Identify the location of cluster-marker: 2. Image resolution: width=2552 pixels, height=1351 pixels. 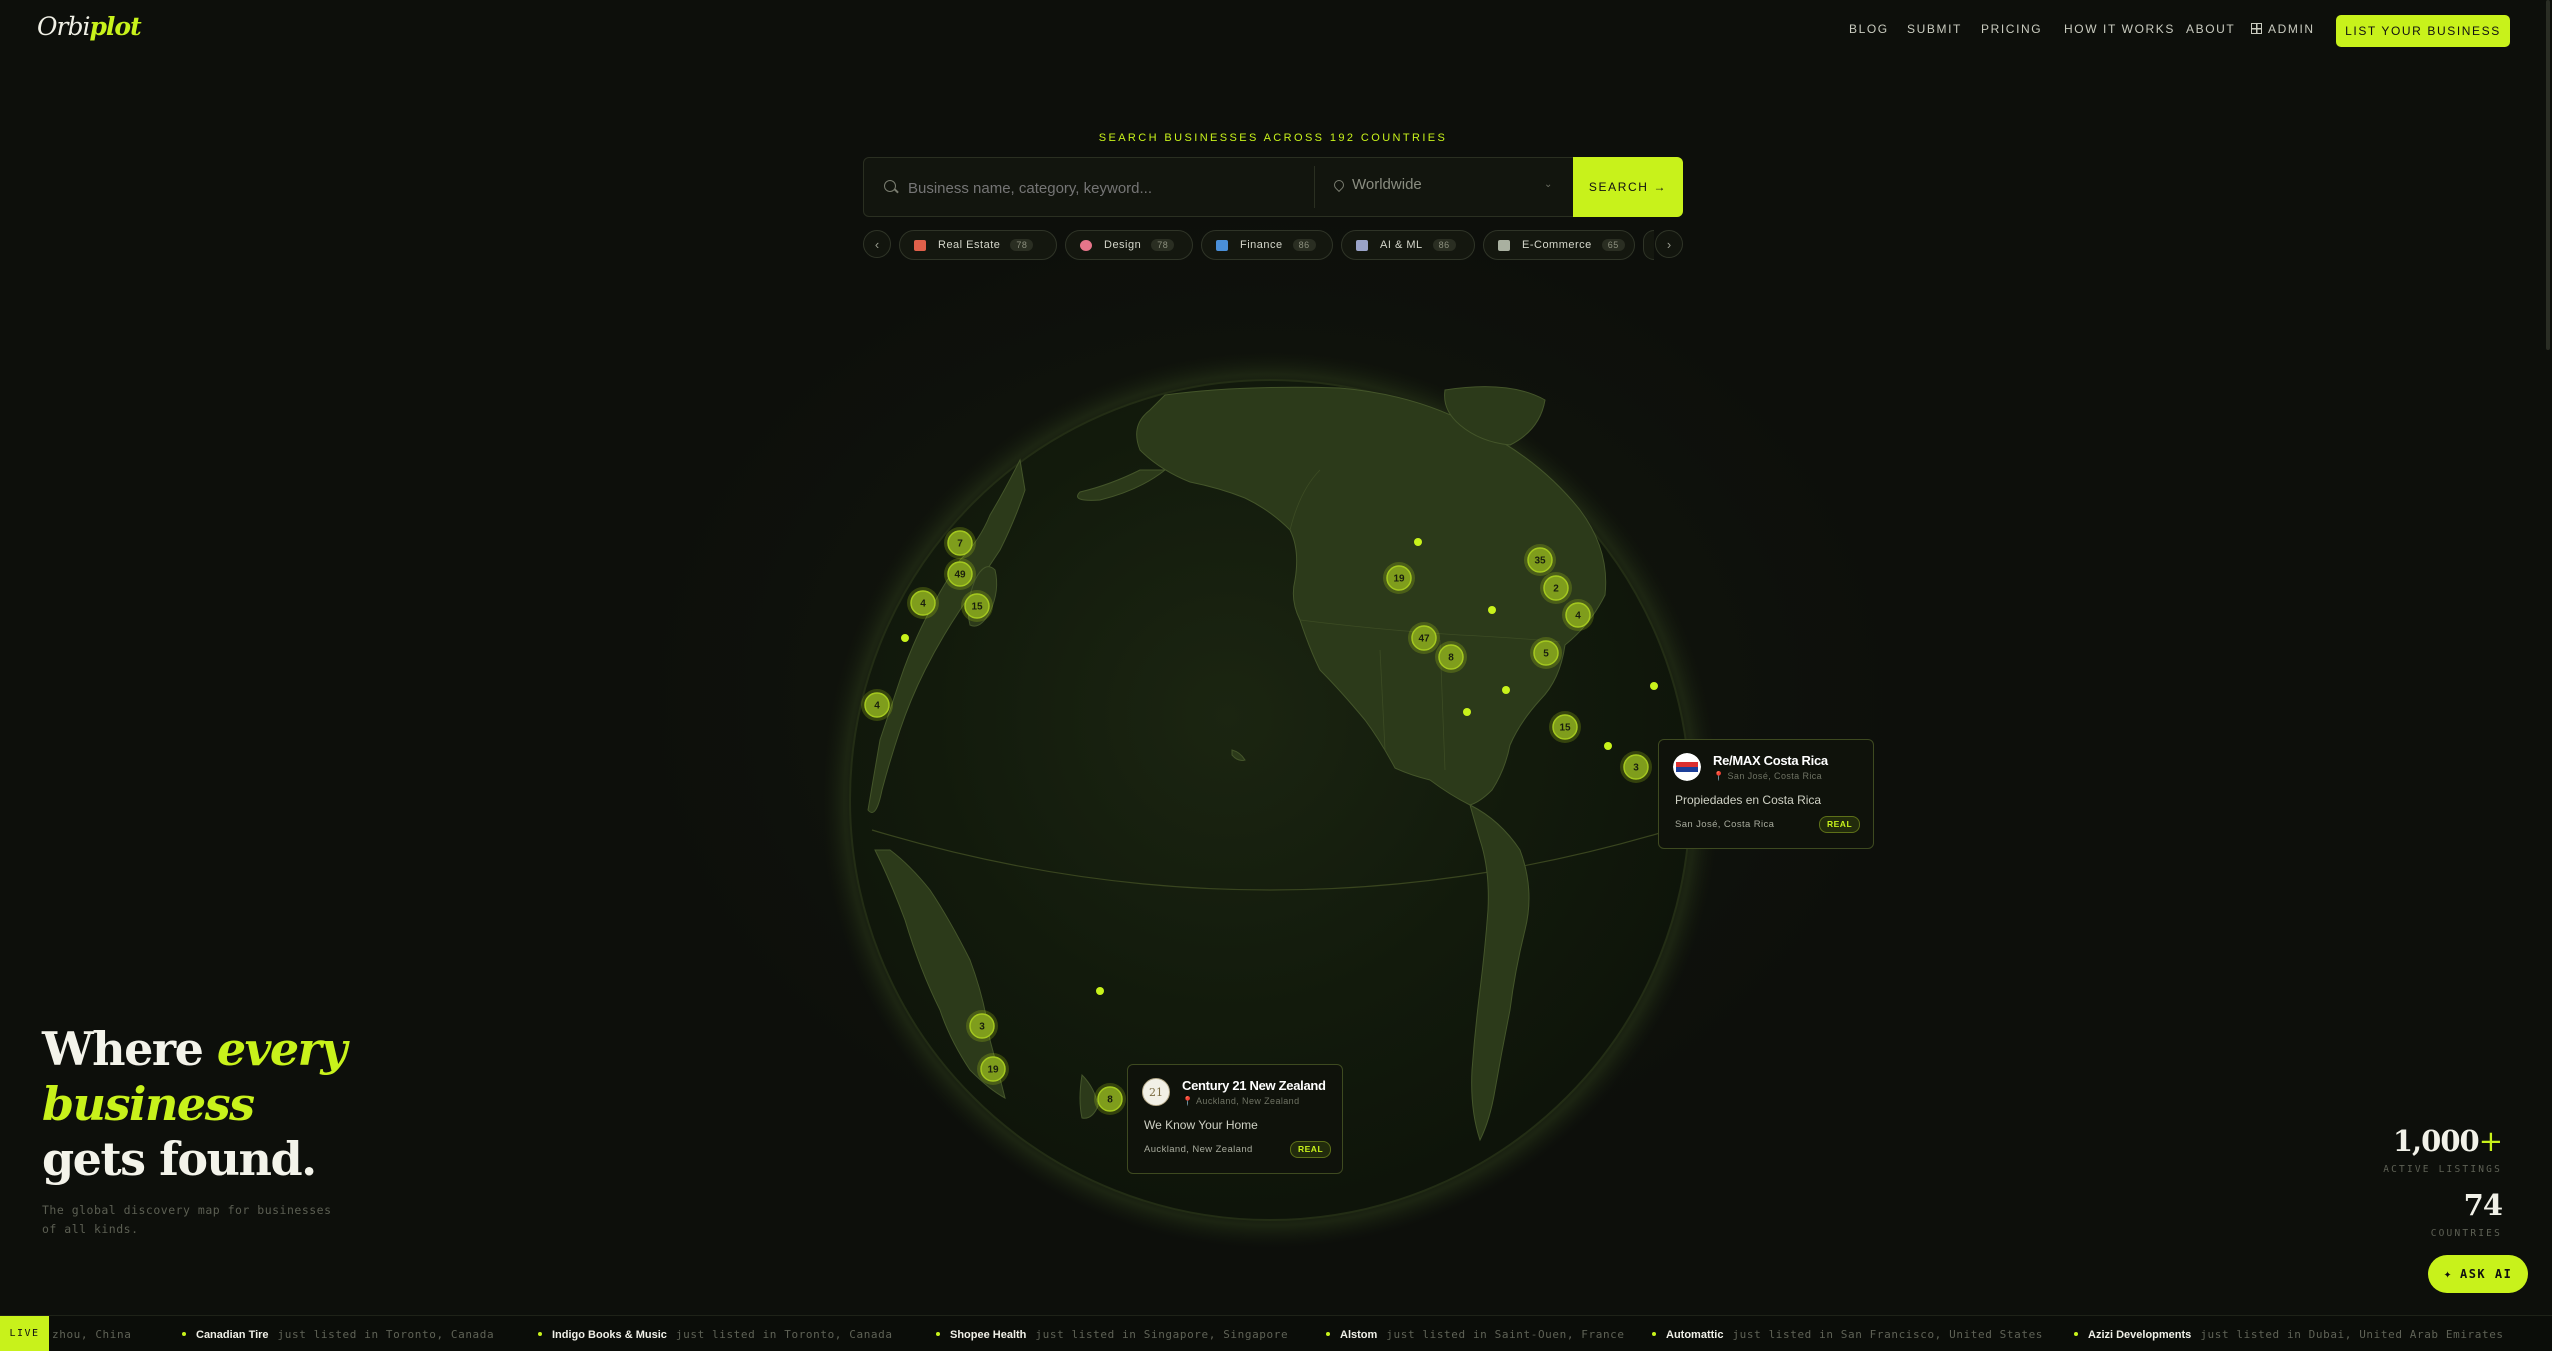
(1556, 588).